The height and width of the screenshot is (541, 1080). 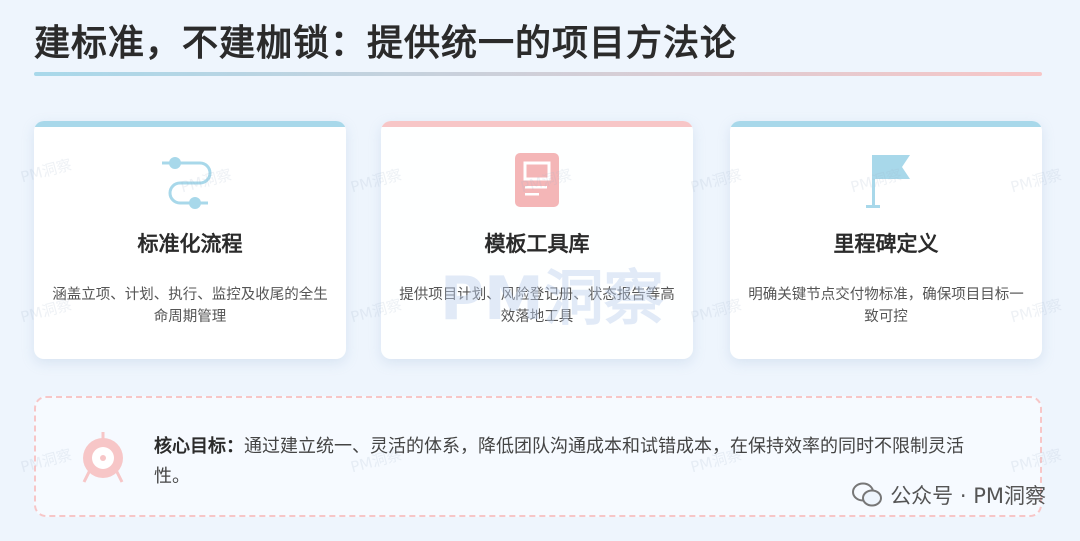 What do you see at coordinates (886, 244) in the screenshot?
I see `card-title: 里程碑定义` at bounding box center [886, 244].